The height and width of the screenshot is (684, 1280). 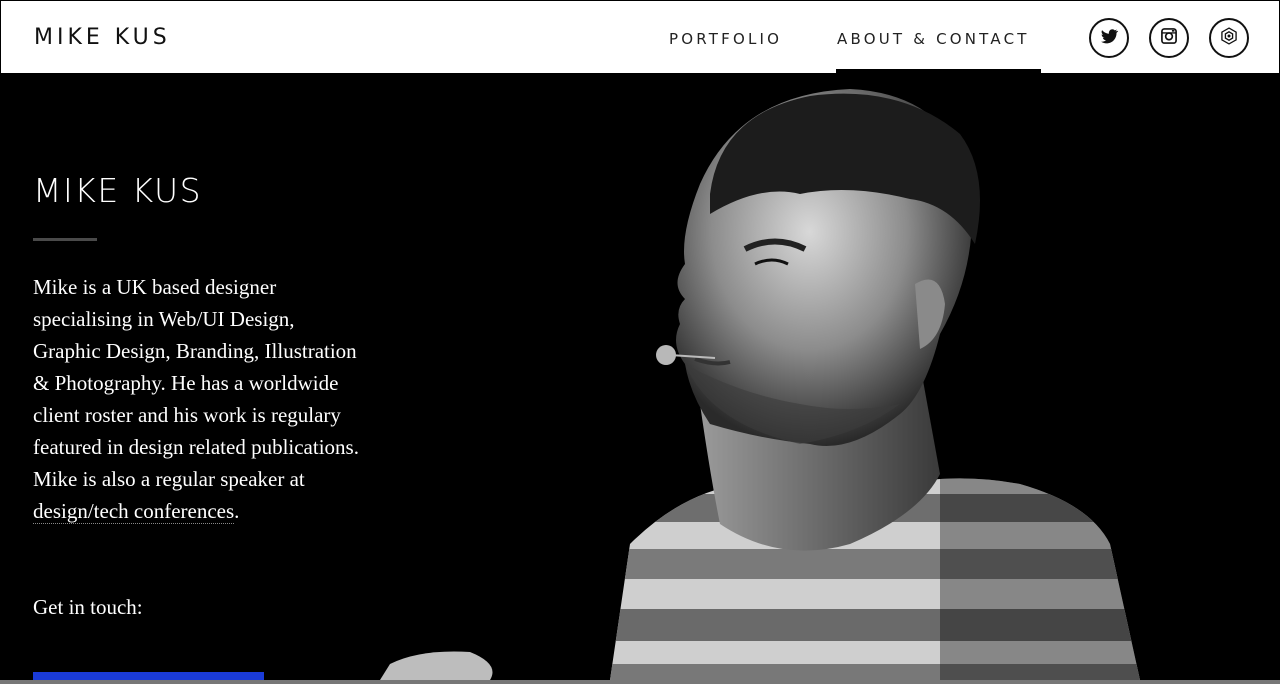 I want to click on dribbble-icon, so click(x=1229, y=38).